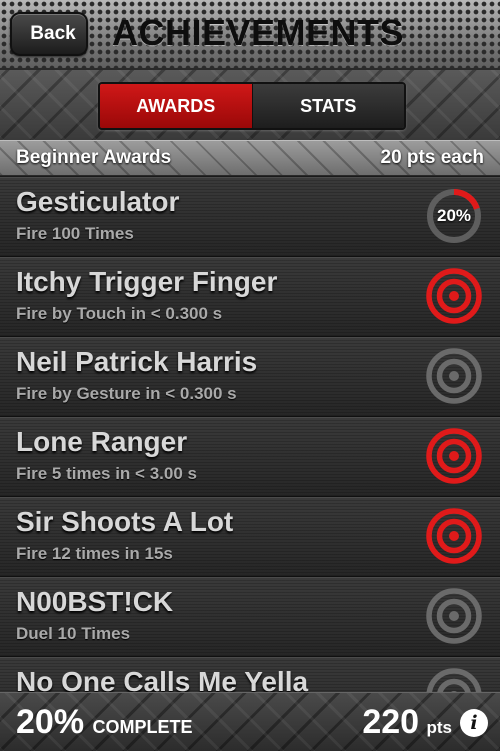 The image size is (500, 751). Describe the element at coordinates (102, 441) in the screenshot. I see `achievement-title: Lone Ranger` at that location.